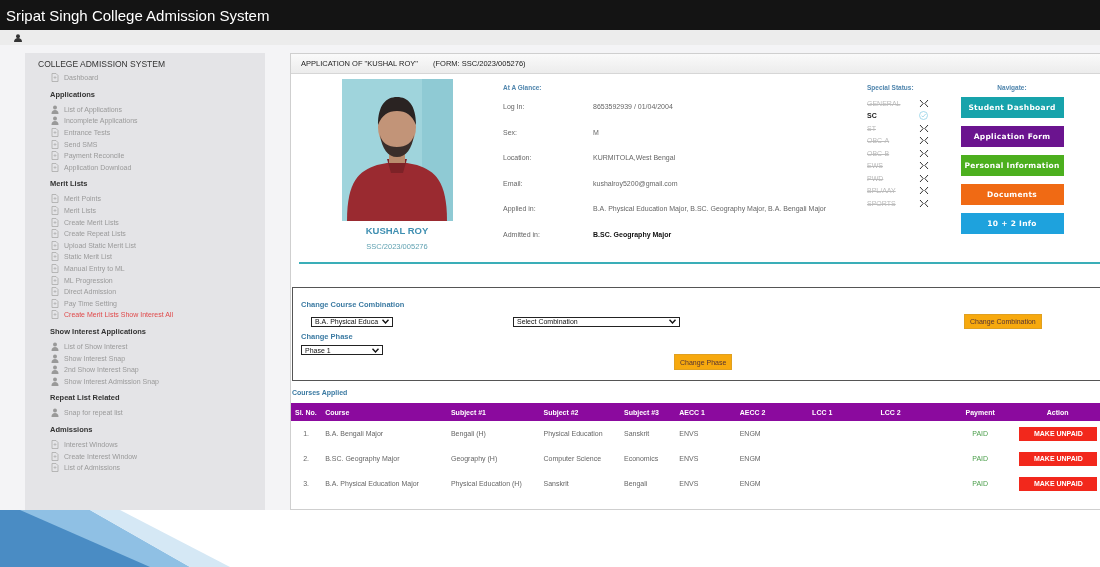 The width and height of the screenshot is (1100, 567). Describe the element at coordinates (138, 15) in the screenshot. I see `app-title: Sripat Singh College Admission System` at that location.